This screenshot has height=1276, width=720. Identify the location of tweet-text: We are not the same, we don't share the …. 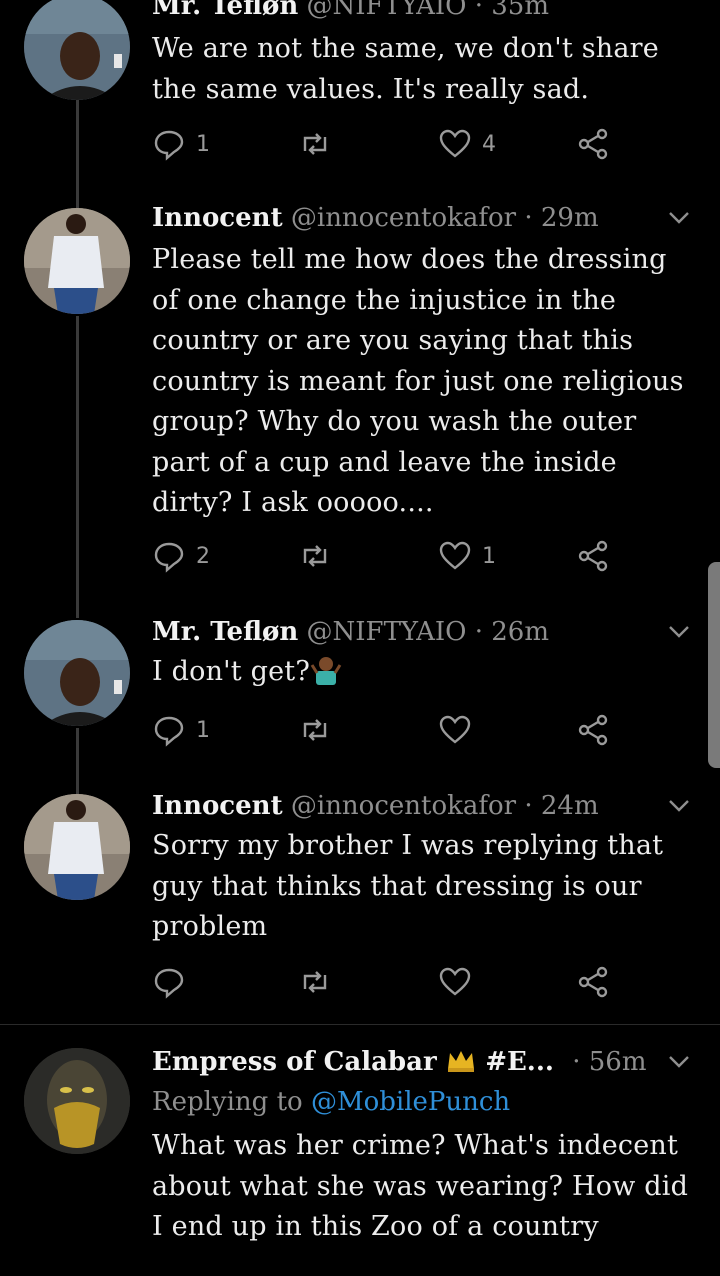
(405, 69).